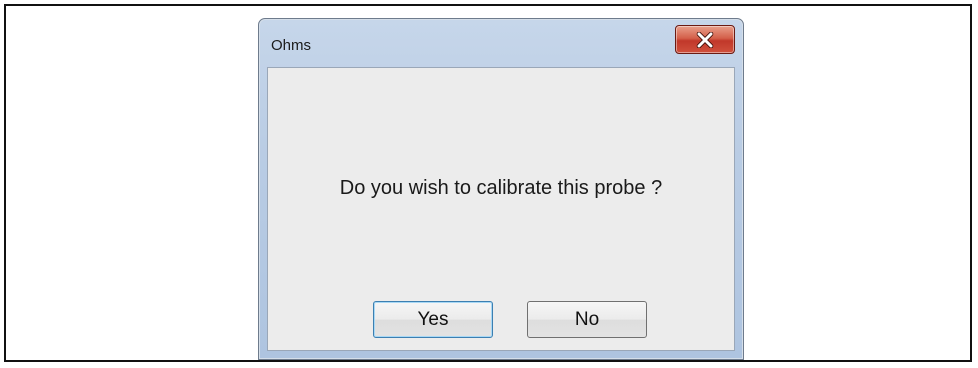 The image size is (978, 368). I want to click on dialog-message: Do you wish to calibrate this probe ?, so click(501, 188).